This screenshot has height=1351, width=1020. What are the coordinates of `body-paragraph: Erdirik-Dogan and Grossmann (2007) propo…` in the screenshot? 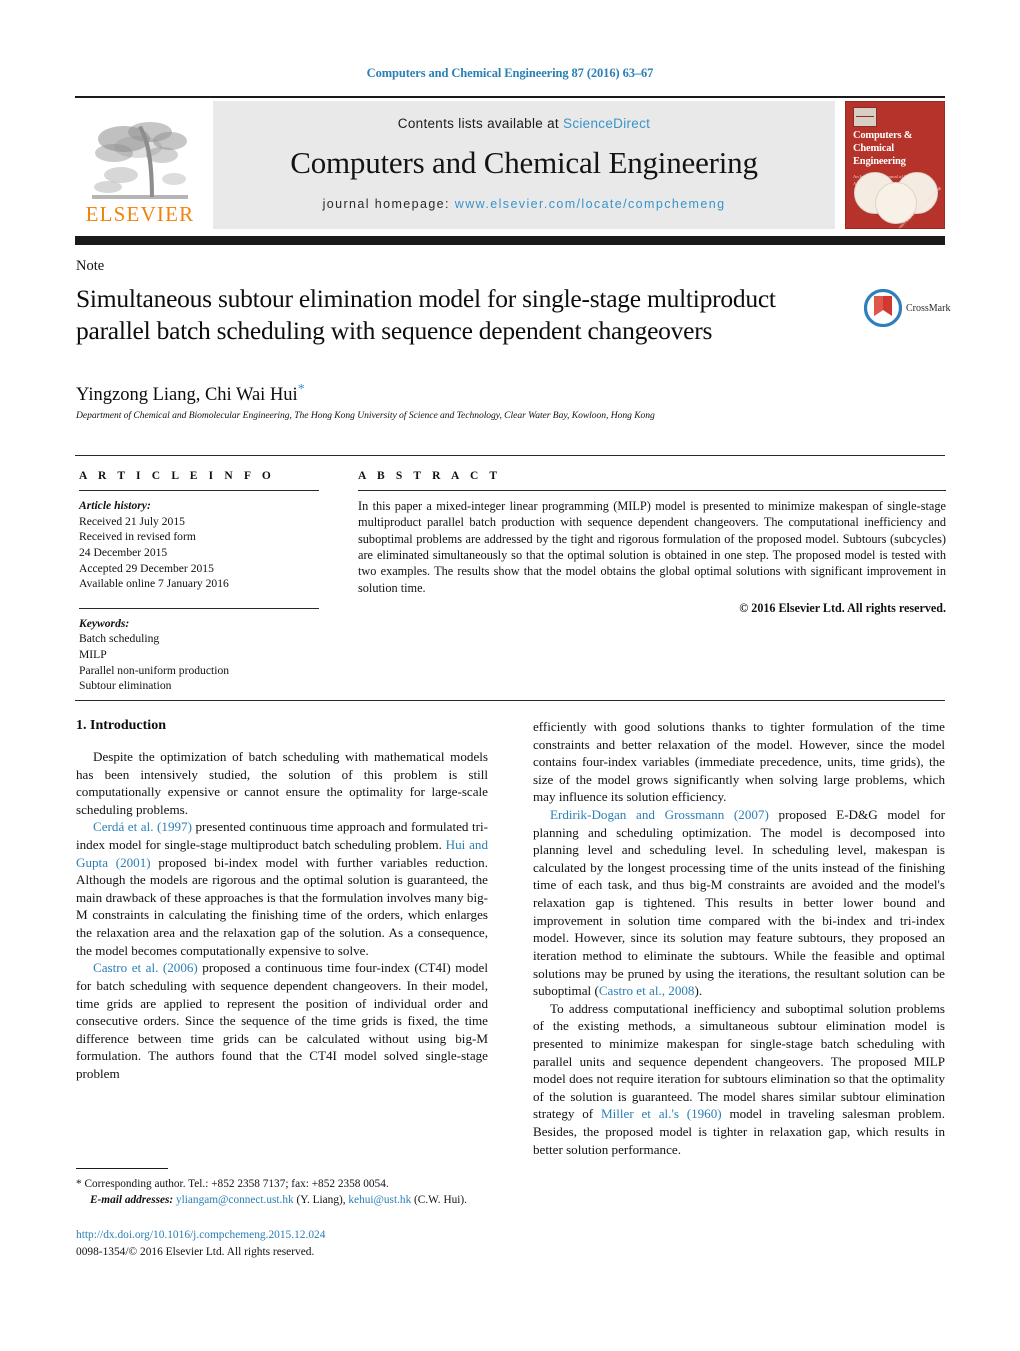 It's located at (739, 903).